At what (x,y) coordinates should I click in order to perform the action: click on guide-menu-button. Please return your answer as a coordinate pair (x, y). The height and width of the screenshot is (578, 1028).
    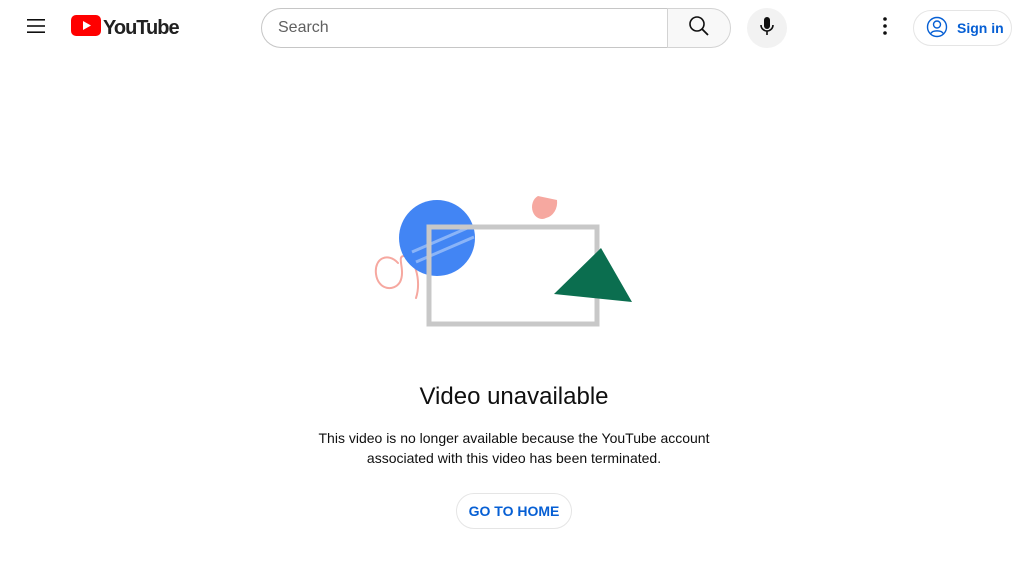
    Looking at the image, I should click on (36, 28).